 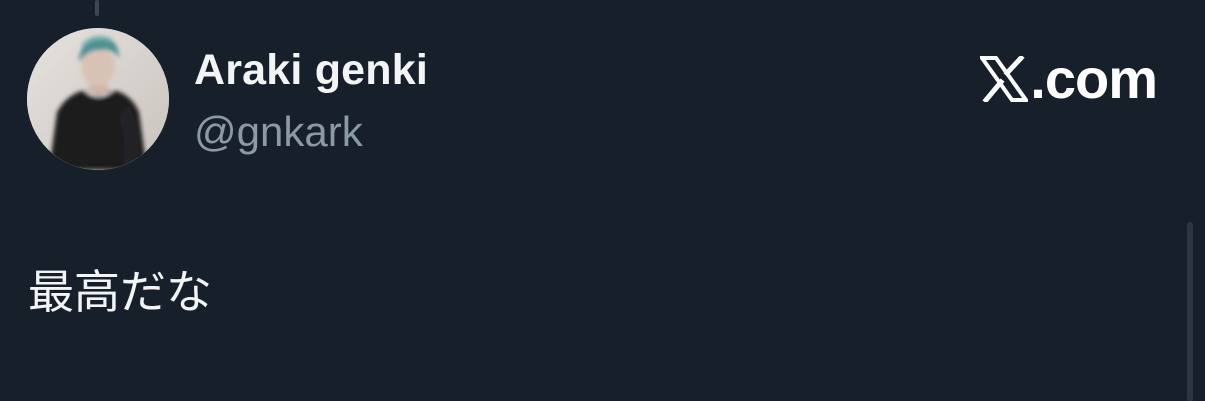 What do you see at coordinates (98, 99) in the screenshot?
I see `avatar` at bounding box center [98, 99].